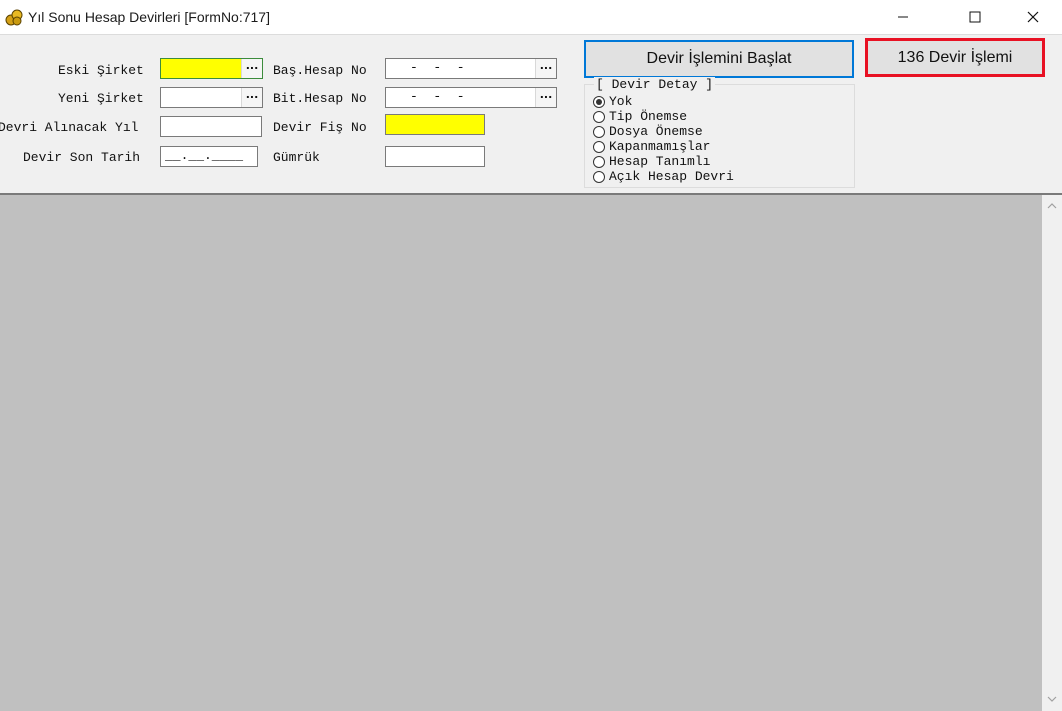  What do you see at coordinates (660, 161) in the screenshot?
I see `radio-label: Hesap Tanımlı` at bounding box center [660, 161].